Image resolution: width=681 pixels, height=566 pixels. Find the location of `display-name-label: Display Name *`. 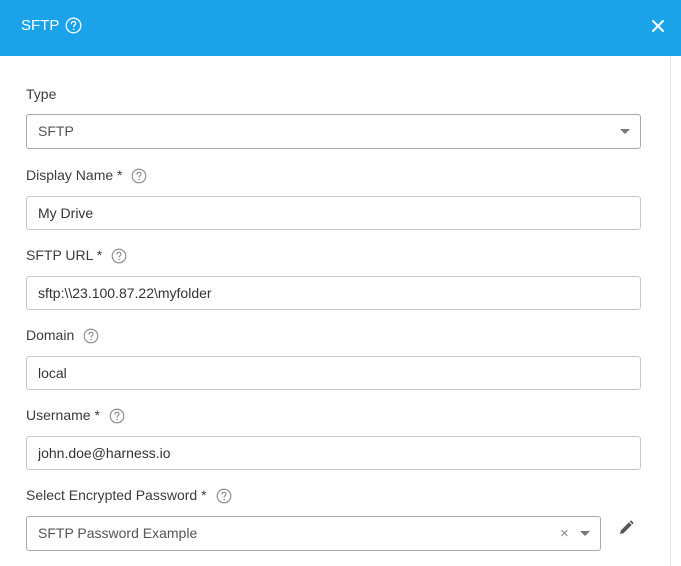

display-name-label: Display Name * is located at coordinates (86, 175).